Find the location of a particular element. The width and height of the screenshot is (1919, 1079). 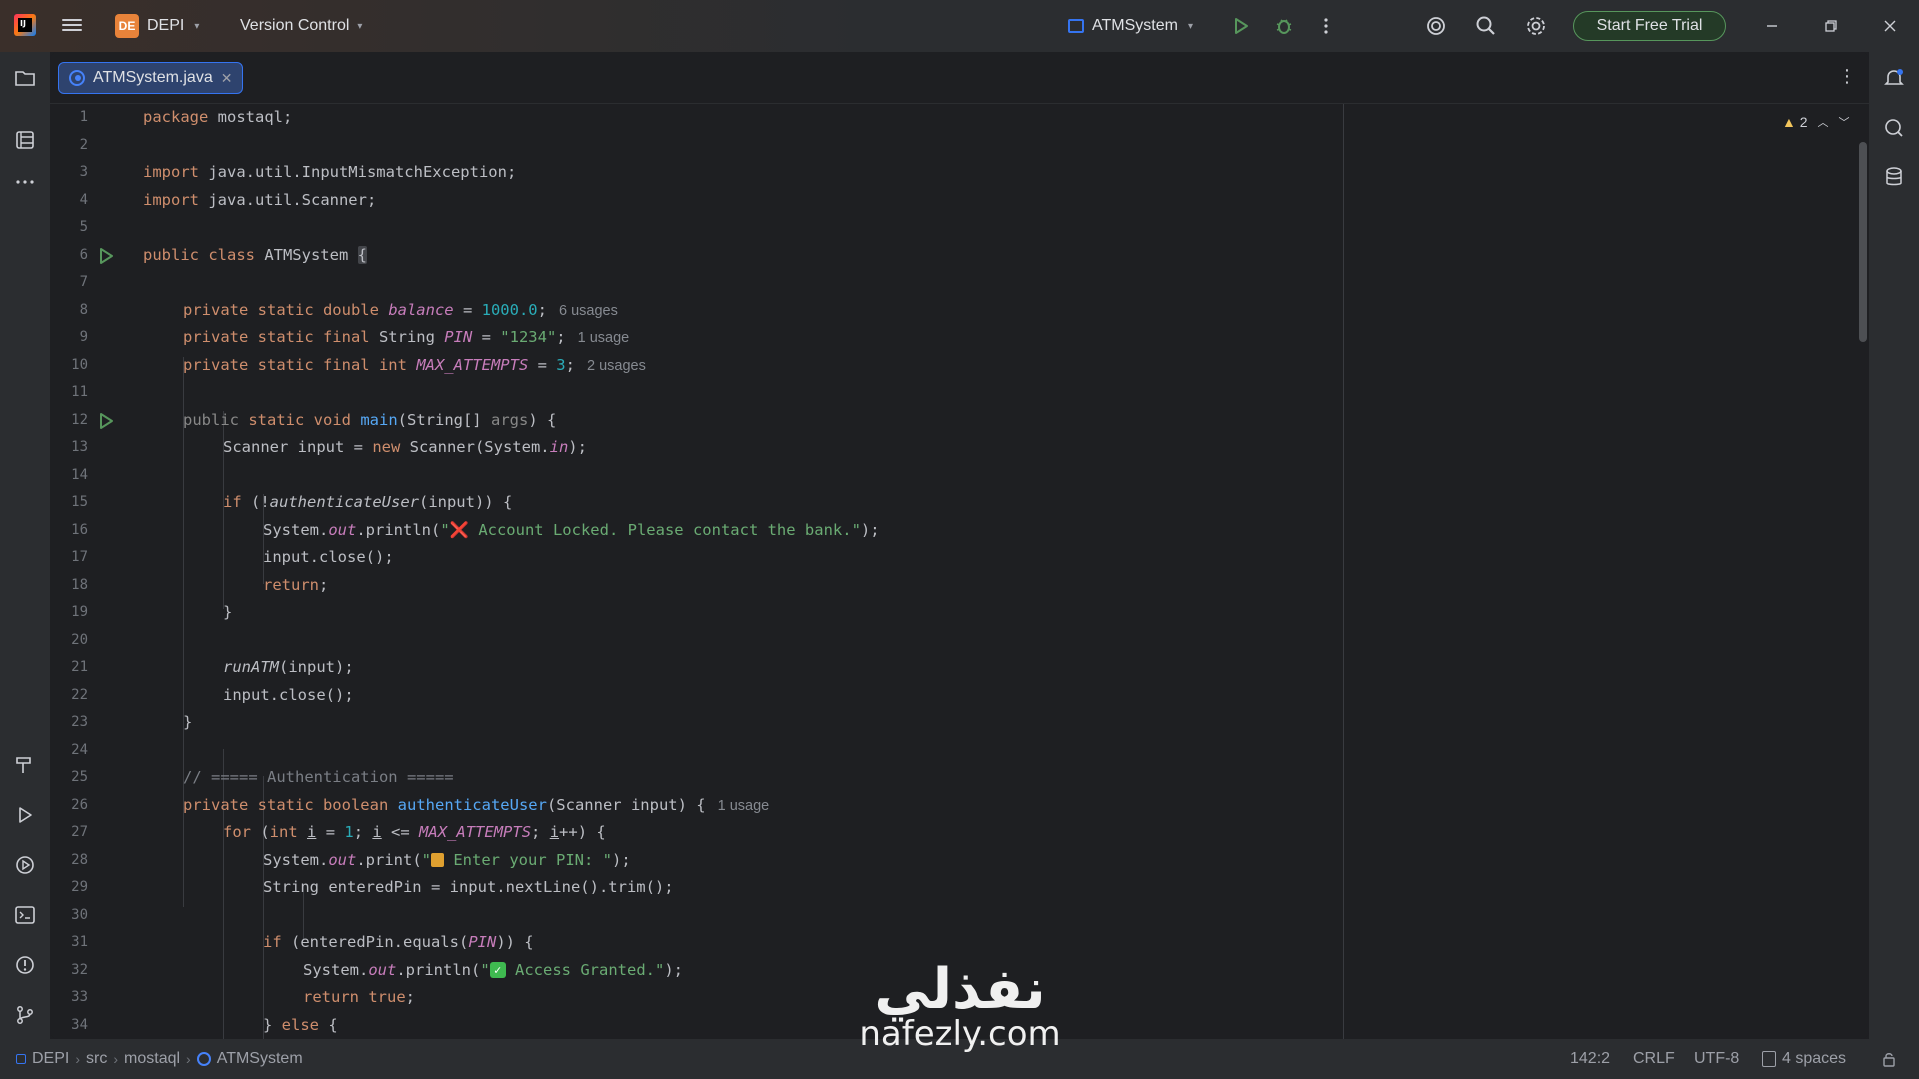

right-margin-guide is located at coordinates (1343, 571).